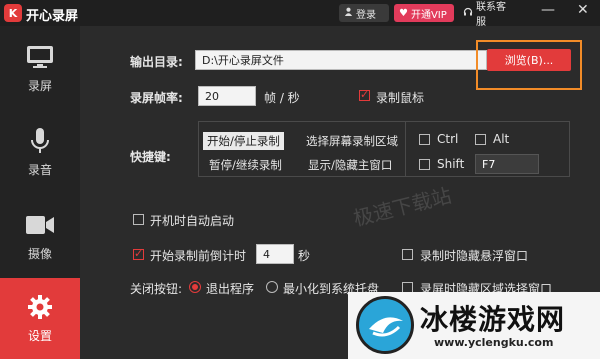  I want to click on gear-icon, so click(40, 307).